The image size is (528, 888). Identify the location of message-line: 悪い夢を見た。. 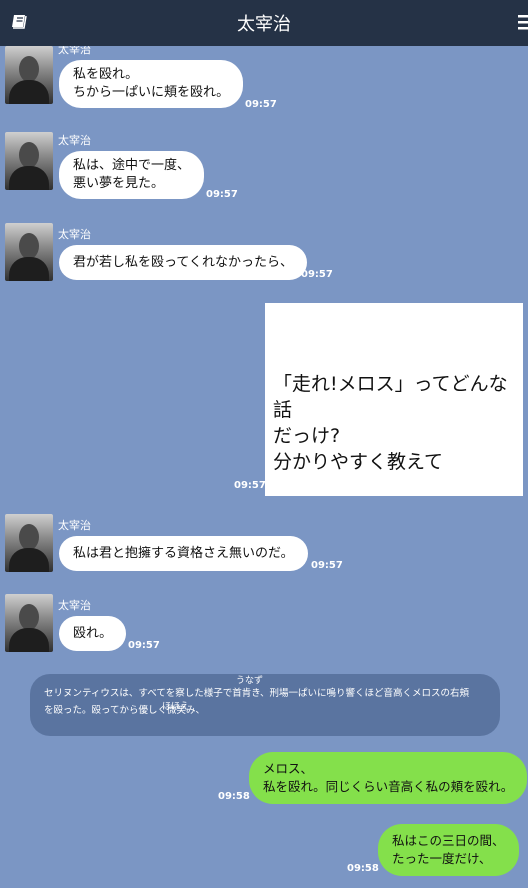
(119, 183).